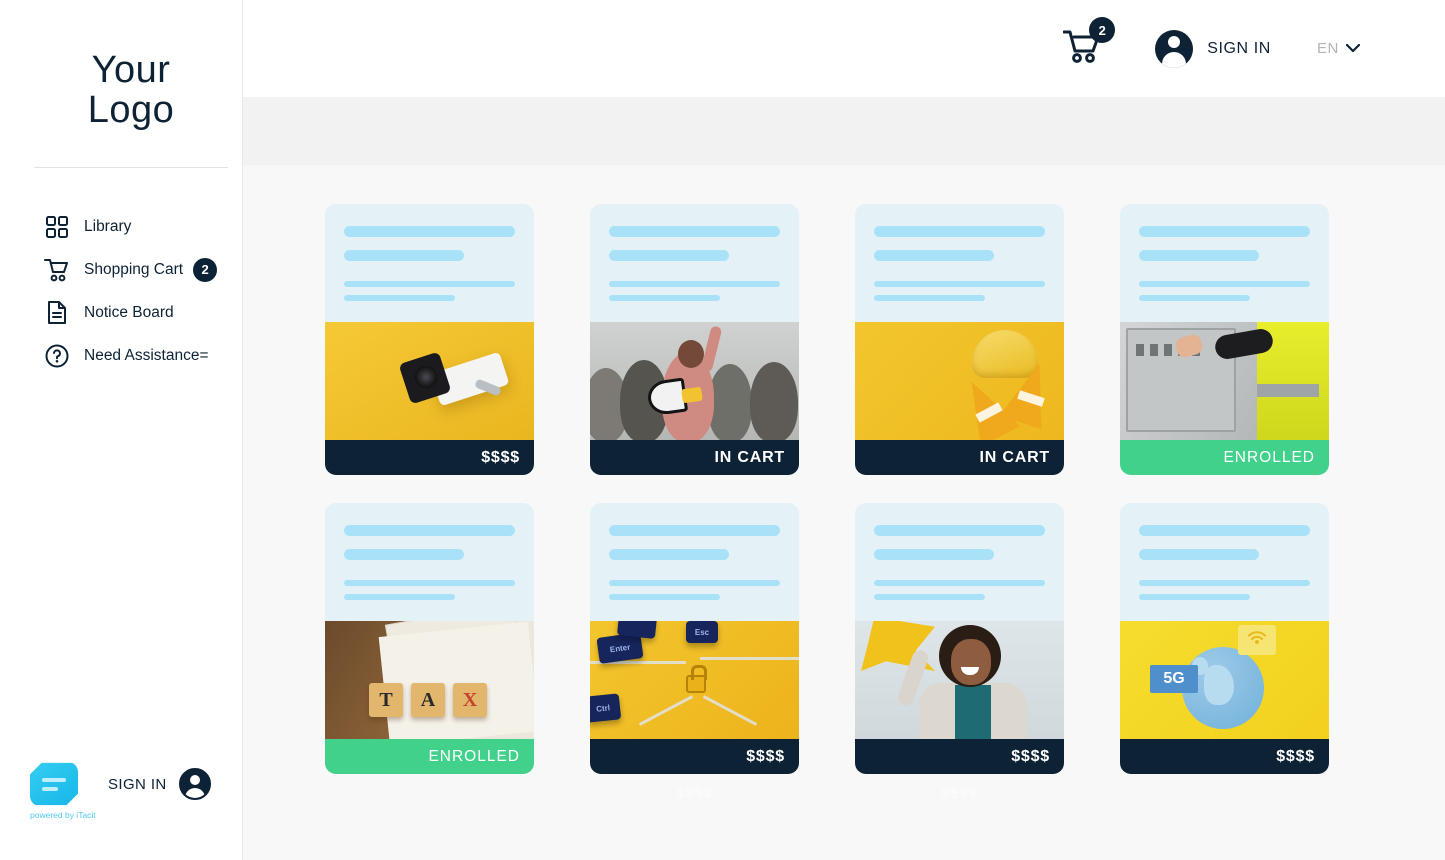  Describe the element at coordinates (57, 313) in the screenshot. I see `document-icon` at that location.